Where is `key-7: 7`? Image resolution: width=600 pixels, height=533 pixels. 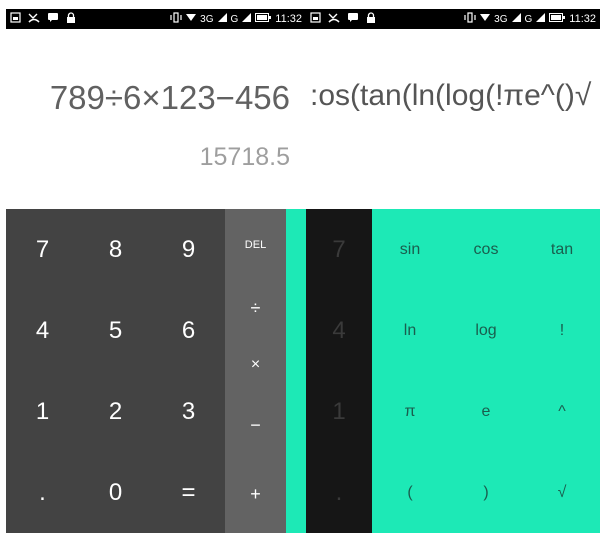 key-7: 7 is located at coordinates (42, 249).